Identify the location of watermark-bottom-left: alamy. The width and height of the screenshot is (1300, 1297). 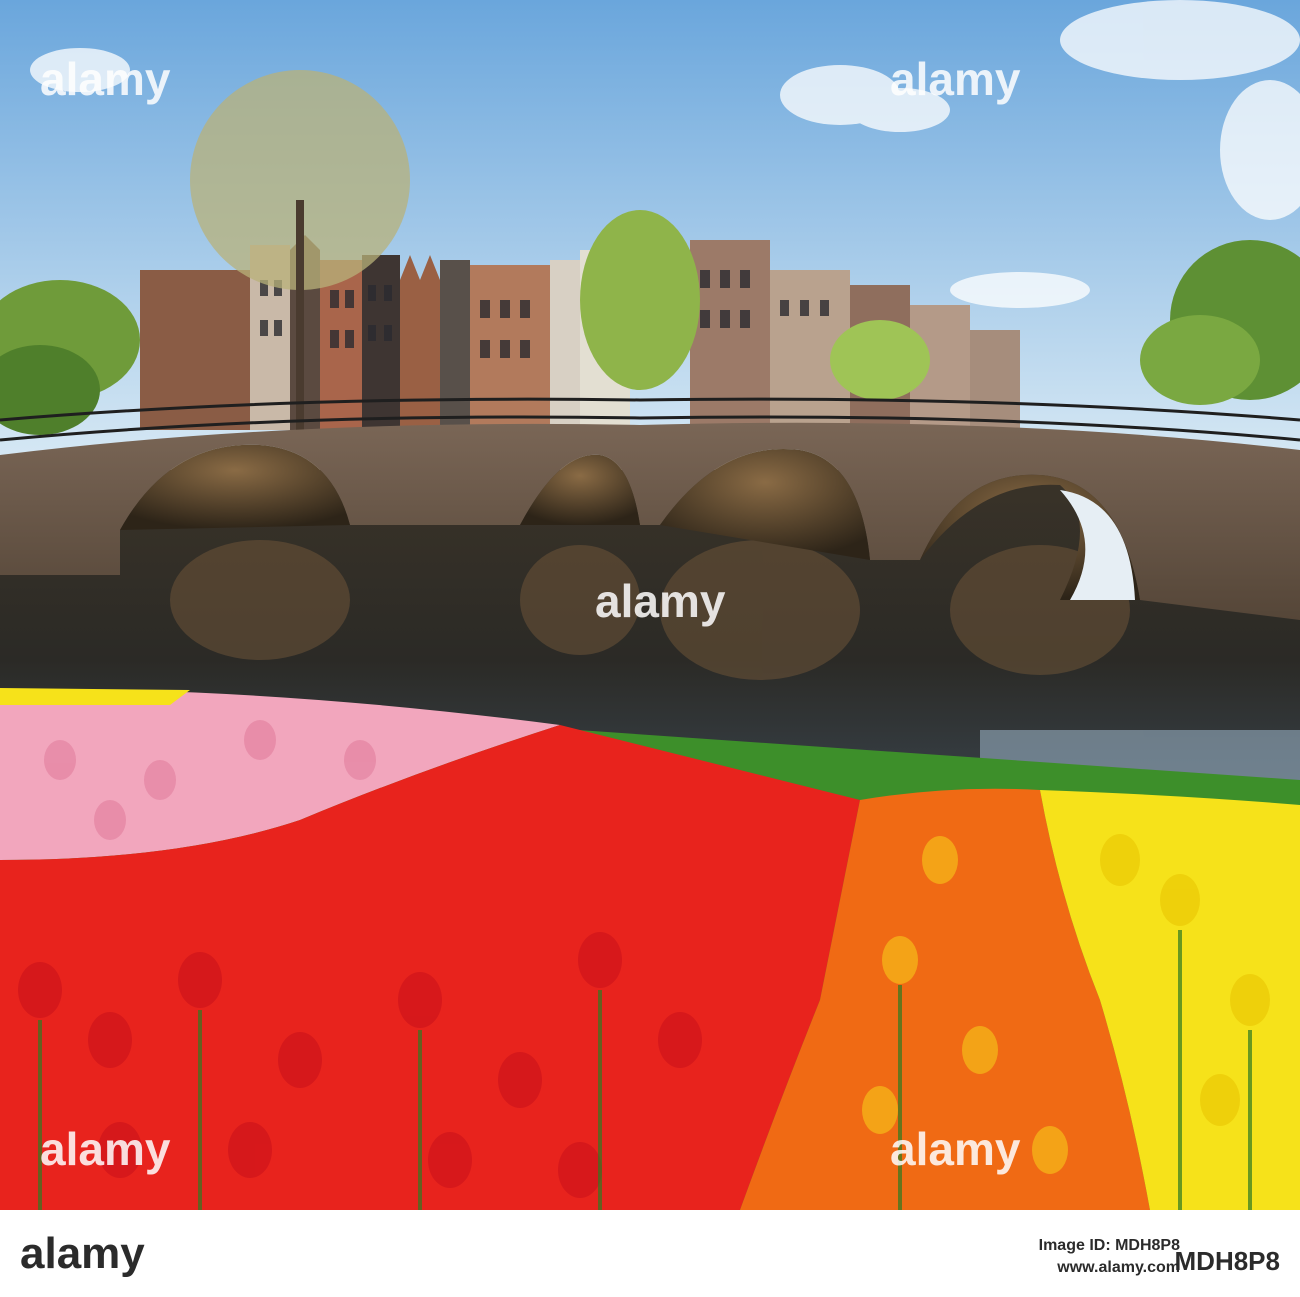
(105, 1149).